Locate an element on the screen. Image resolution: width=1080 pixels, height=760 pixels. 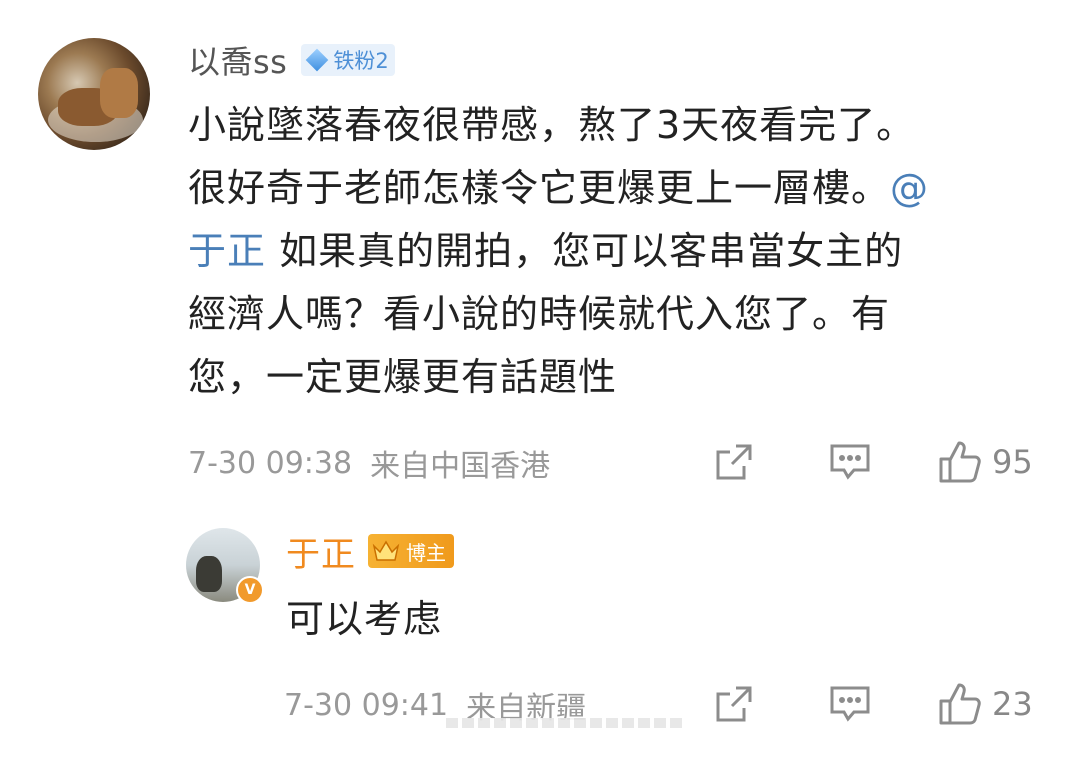
reply-like-button: 23 is located at coordinates (984, 704).